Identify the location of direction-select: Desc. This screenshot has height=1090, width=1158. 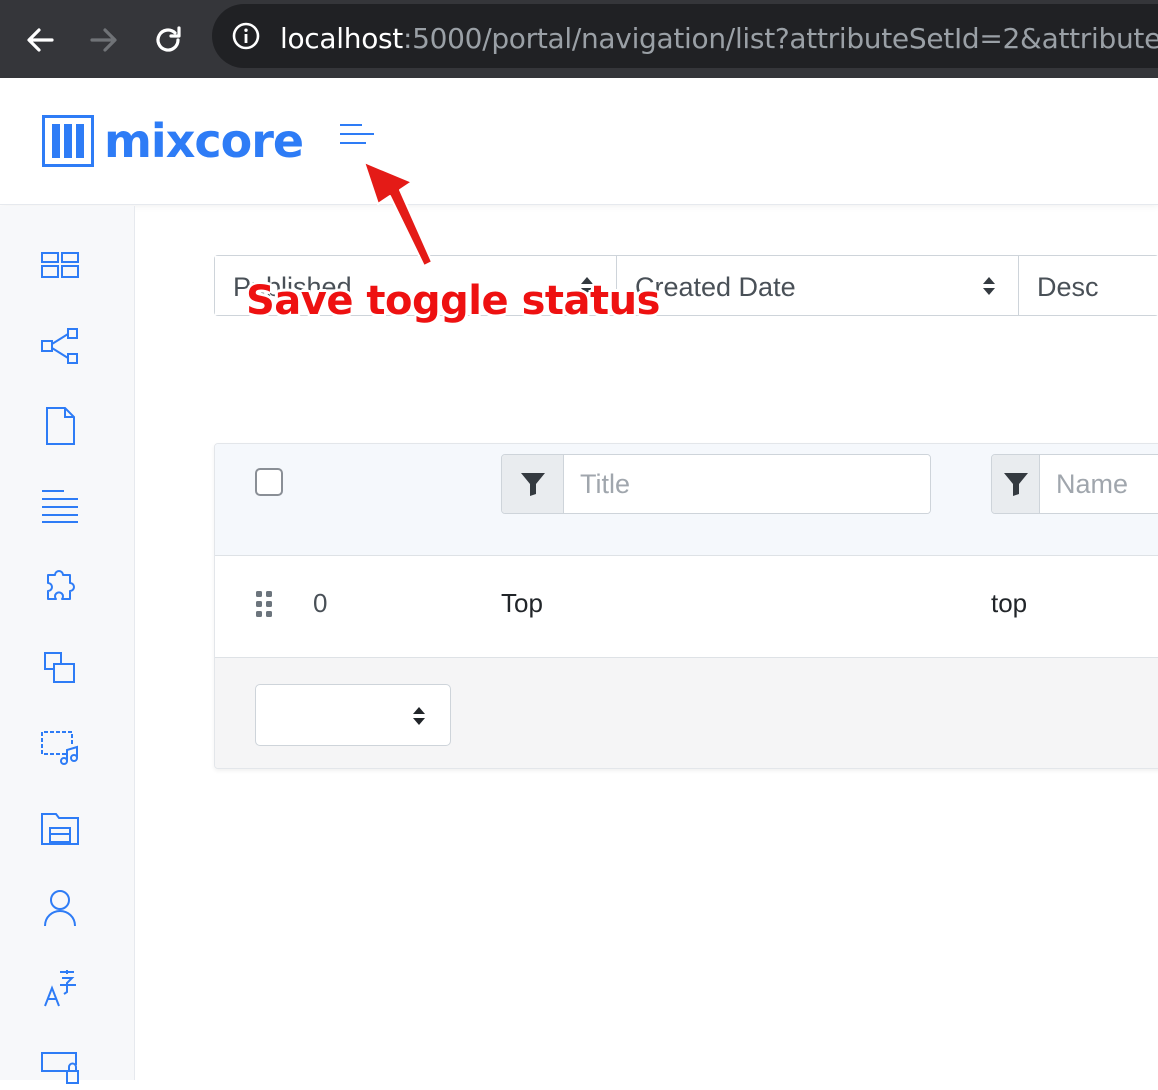
(1088, 285).